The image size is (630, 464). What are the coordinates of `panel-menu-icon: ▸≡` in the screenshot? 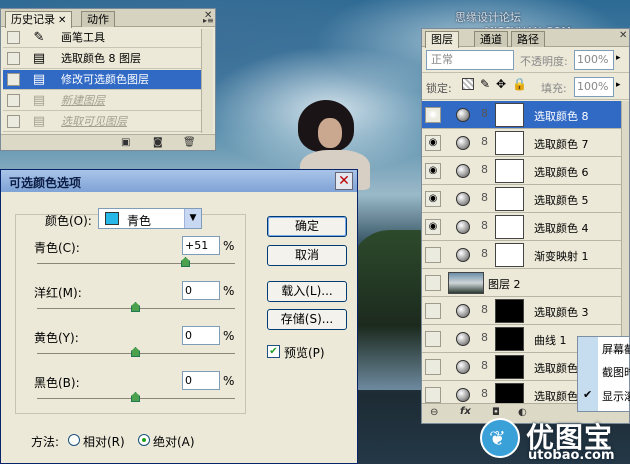 It's located at (208, 20).